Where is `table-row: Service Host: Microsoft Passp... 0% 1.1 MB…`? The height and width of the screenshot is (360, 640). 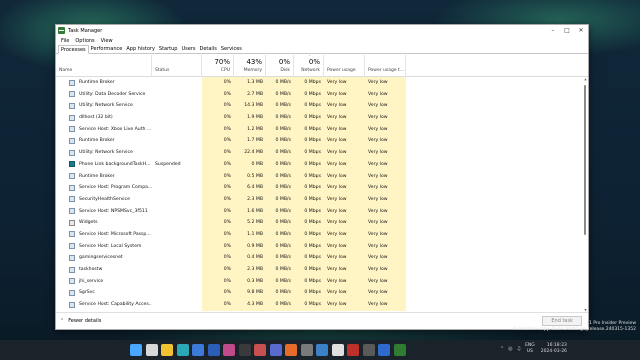 table-row: Service Host: Microsoft Passp... 0% 1.1 MB… is located at coordinates (322, 234).